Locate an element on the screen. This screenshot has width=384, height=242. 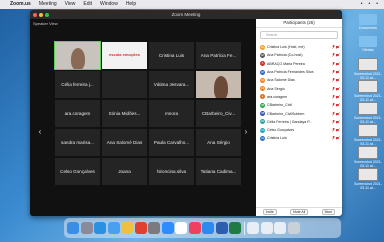
next-page-arrow: › is located at coordinates (246, 132).